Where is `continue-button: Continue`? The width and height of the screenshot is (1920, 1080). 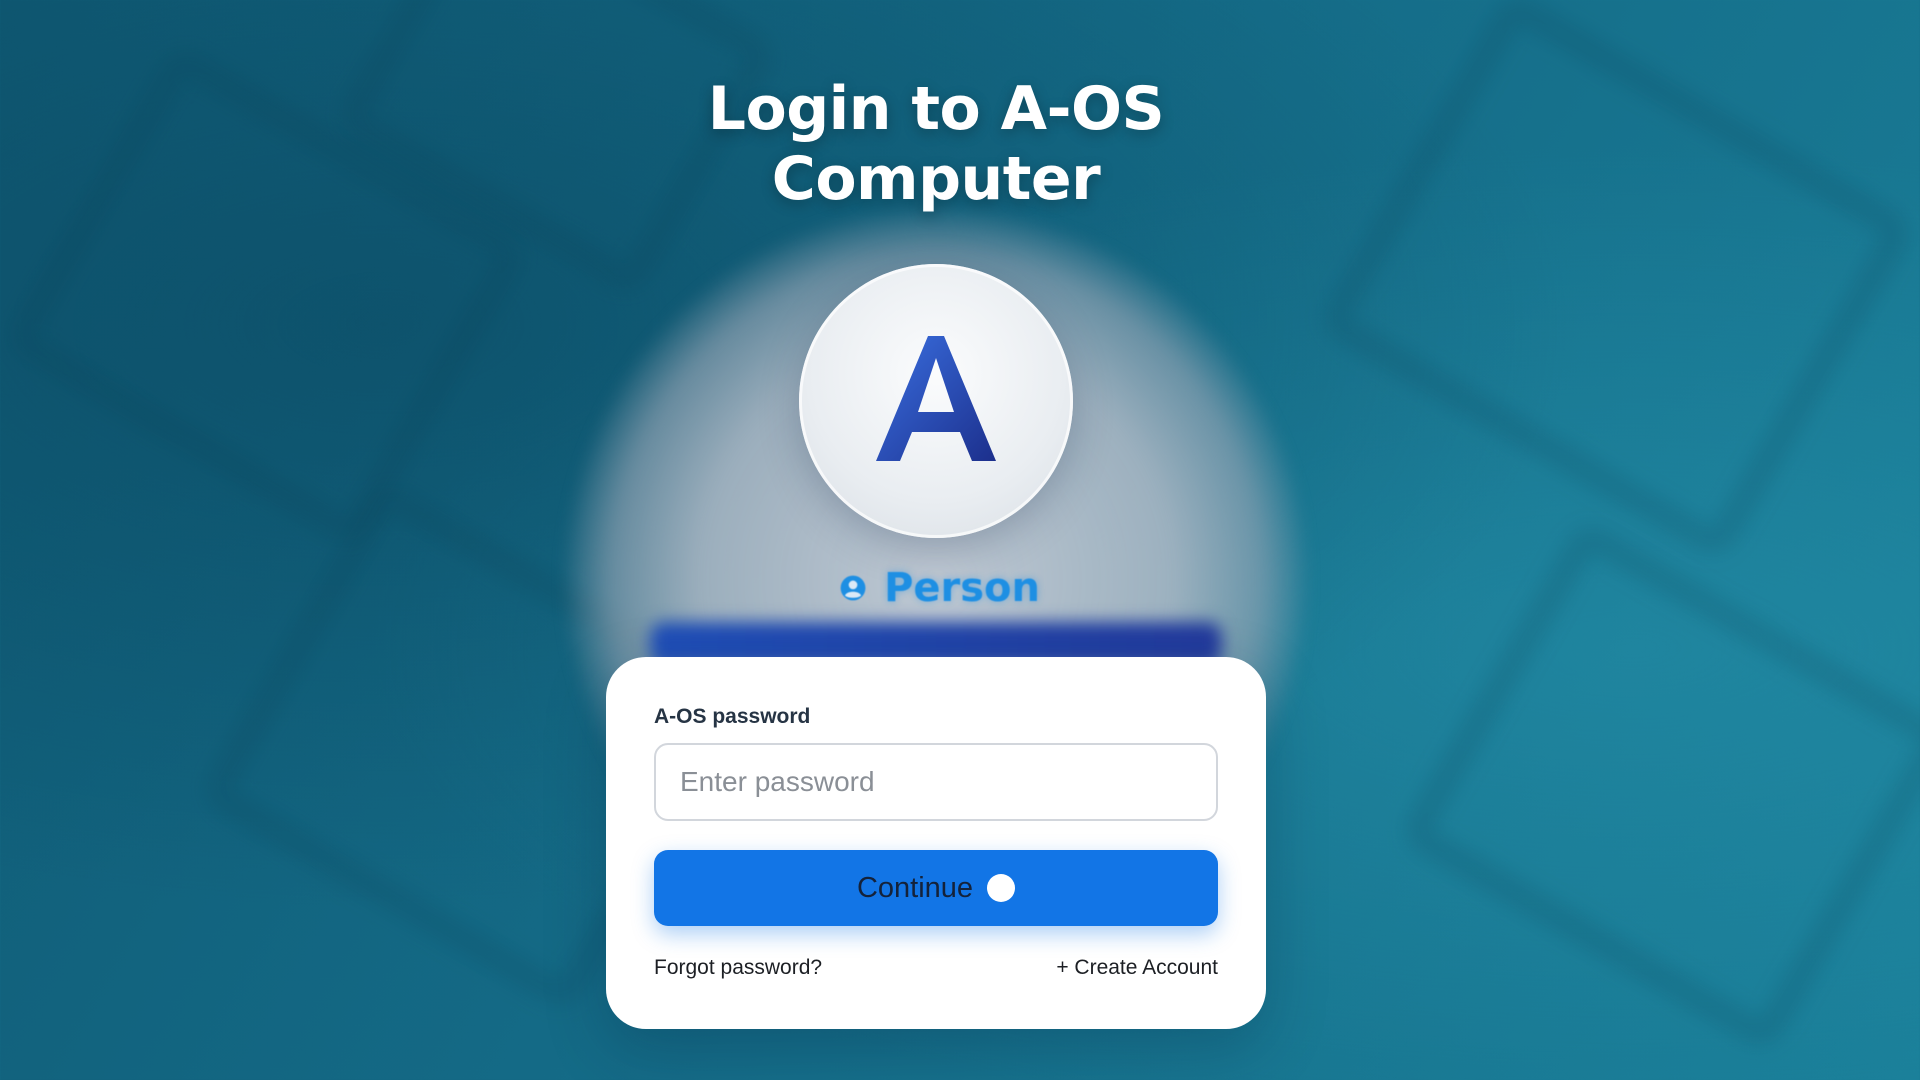 continue-button: Continue is located at coordinates (936, 888).